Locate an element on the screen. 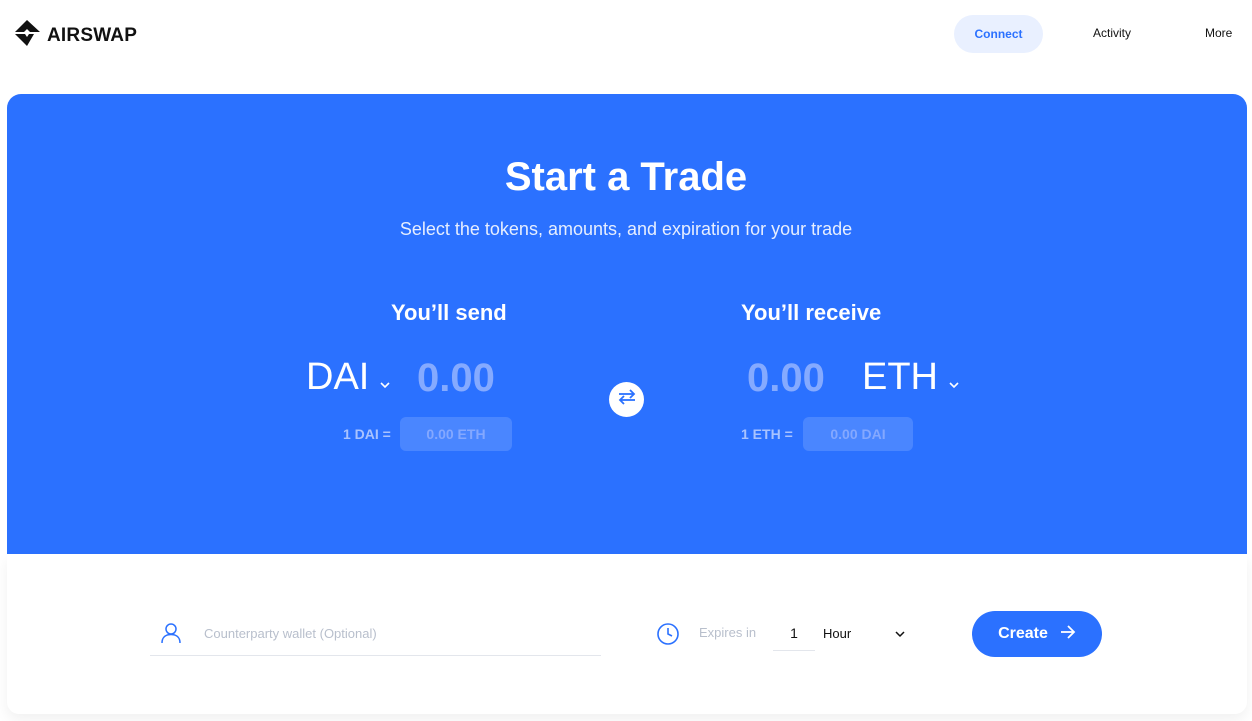 This screenshot has width=1252, height=721. receive-token-symbol: ETH is located at coordinates (900, 377).